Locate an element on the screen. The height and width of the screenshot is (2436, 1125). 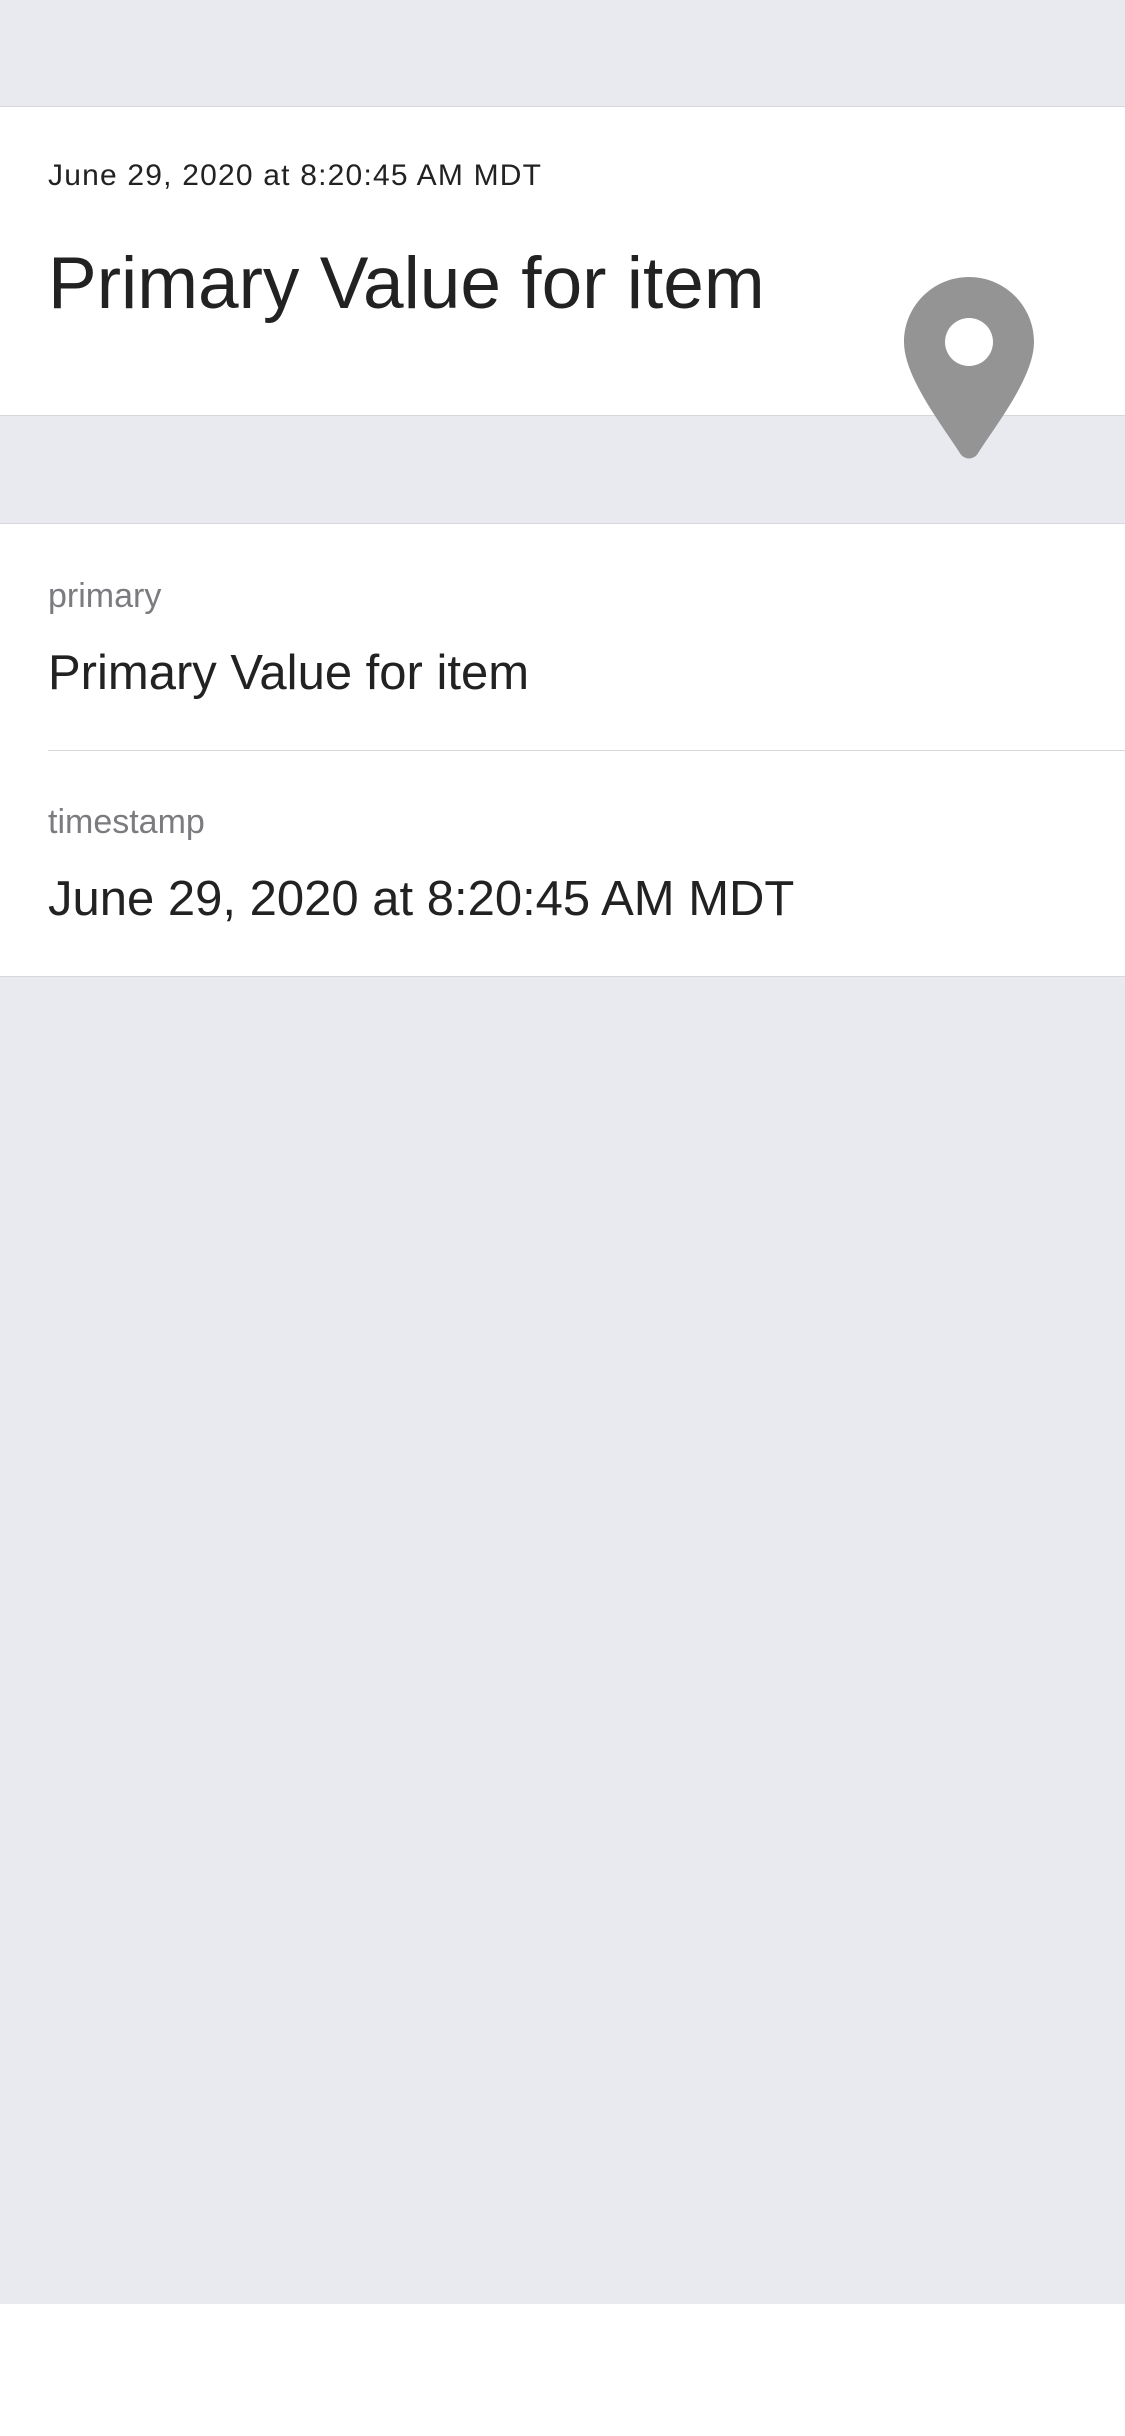
detail-value: Primary Value for item is located at coordinates (289, 673).